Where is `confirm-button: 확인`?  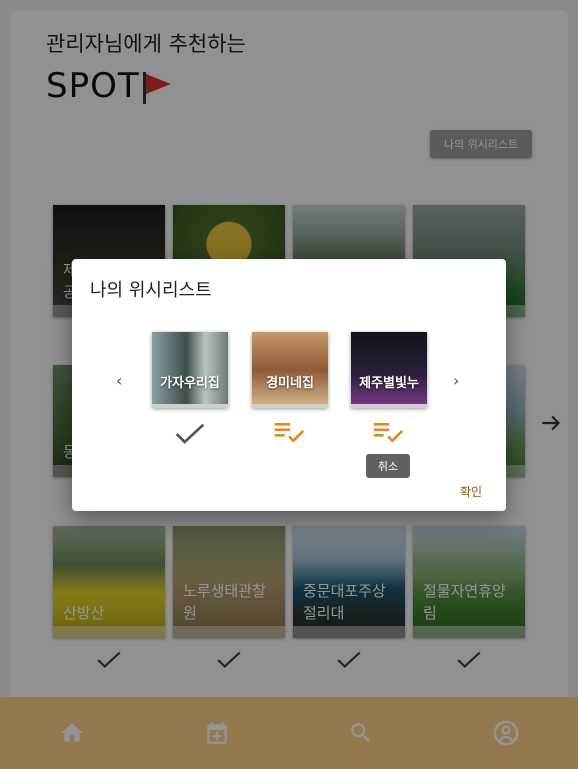
confirm-button: 확인 is located at coordinates (471, 491).